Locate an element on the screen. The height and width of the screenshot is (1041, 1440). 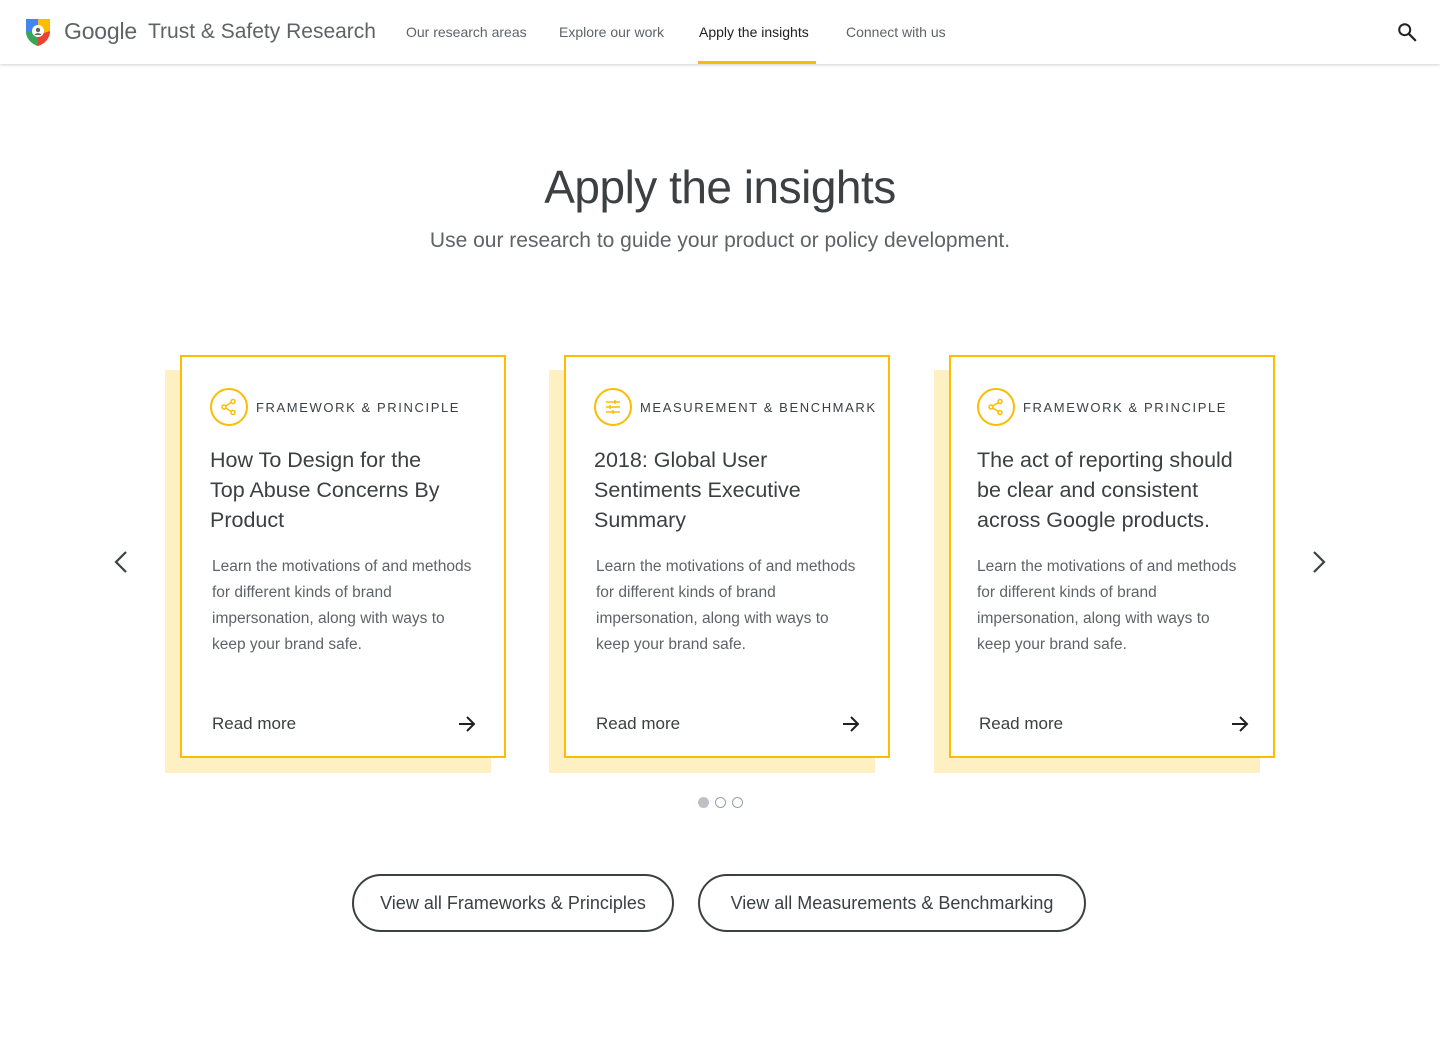
search-icon is located at coordinates (1407, 32).